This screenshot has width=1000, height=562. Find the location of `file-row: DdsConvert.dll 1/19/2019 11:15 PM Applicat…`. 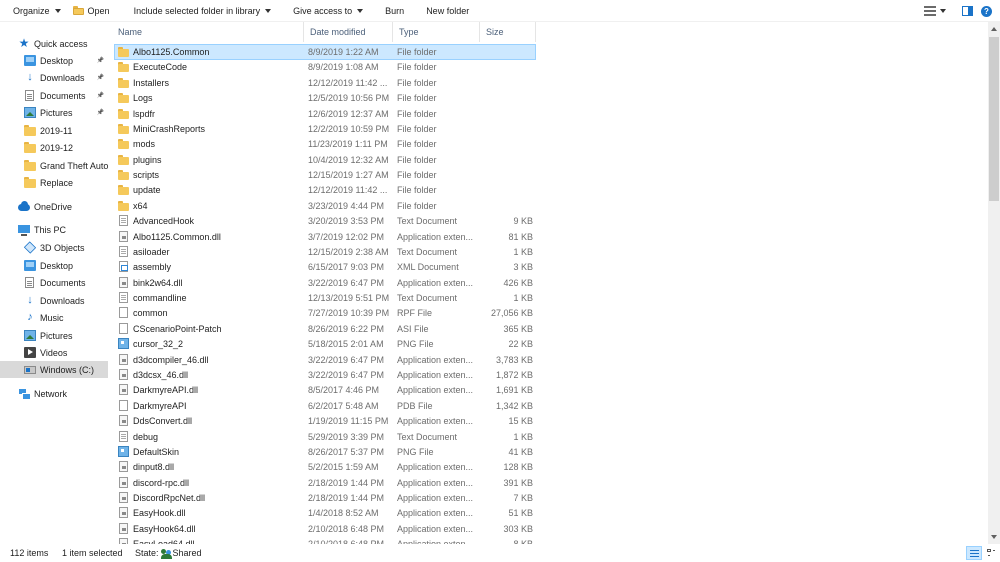

file-row: DdsConvert.dll 1/19/2019 11:15 PM Applicat… is located at coordinates (550, 420).